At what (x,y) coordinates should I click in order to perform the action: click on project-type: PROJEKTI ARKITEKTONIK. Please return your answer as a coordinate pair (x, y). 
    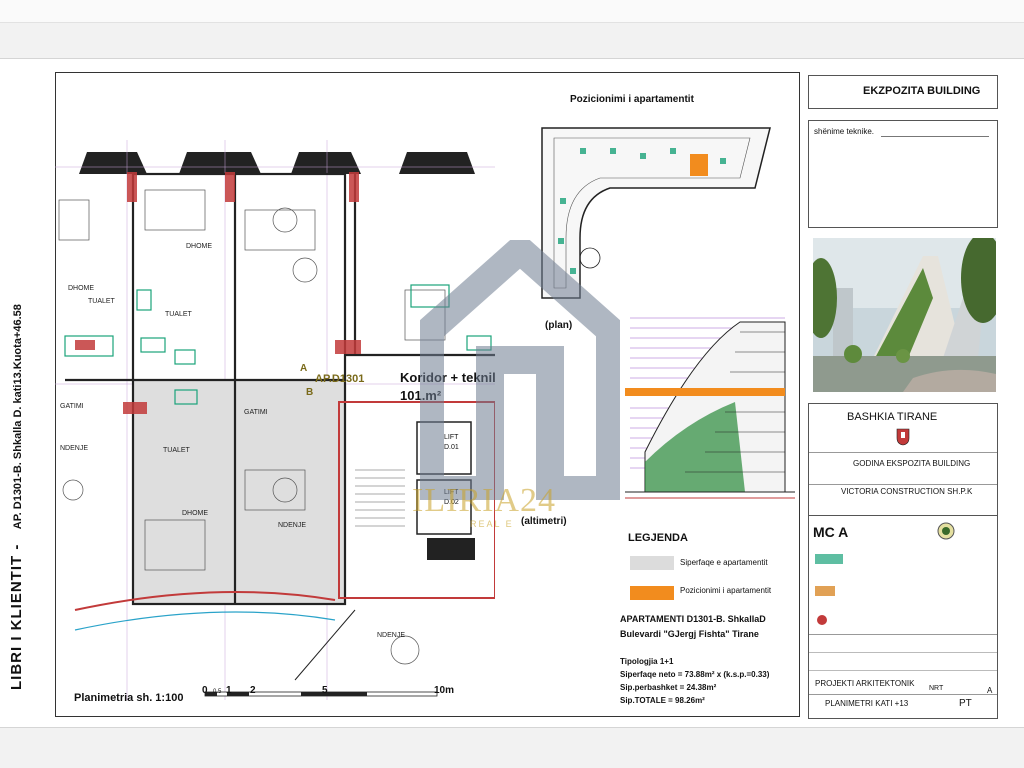
    Looking at the image, I should click on (865, 683).